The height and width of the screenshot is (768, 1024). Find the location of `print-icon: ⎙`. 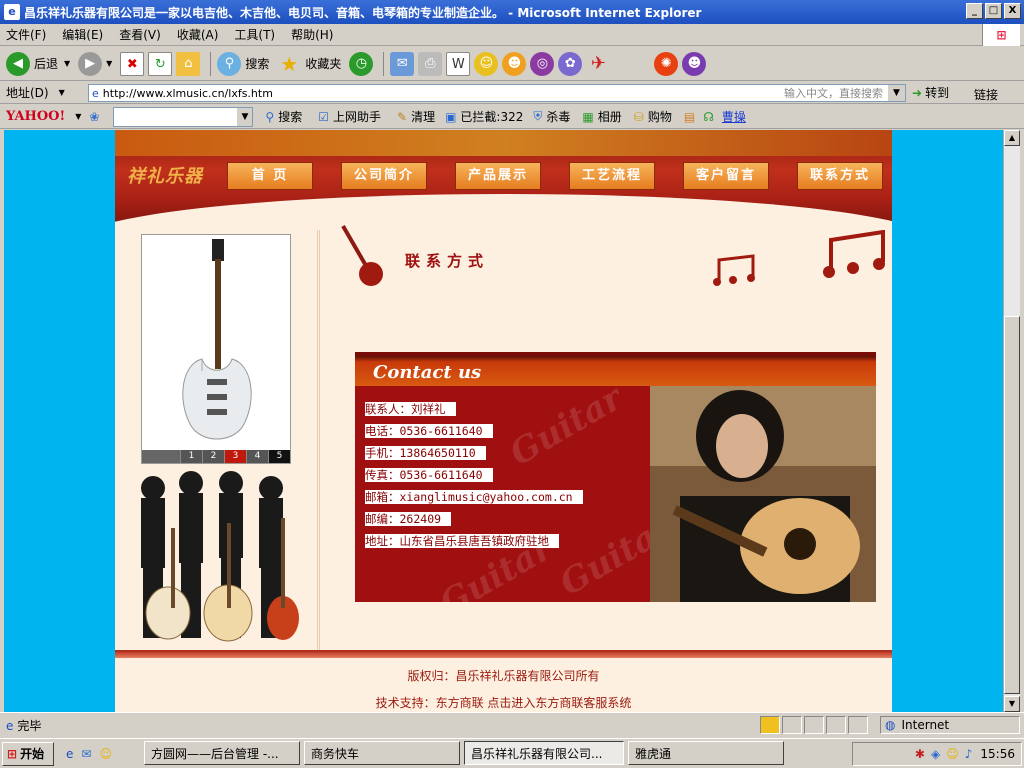

print-icon: ⎙ is located at coordinates (430, 63).